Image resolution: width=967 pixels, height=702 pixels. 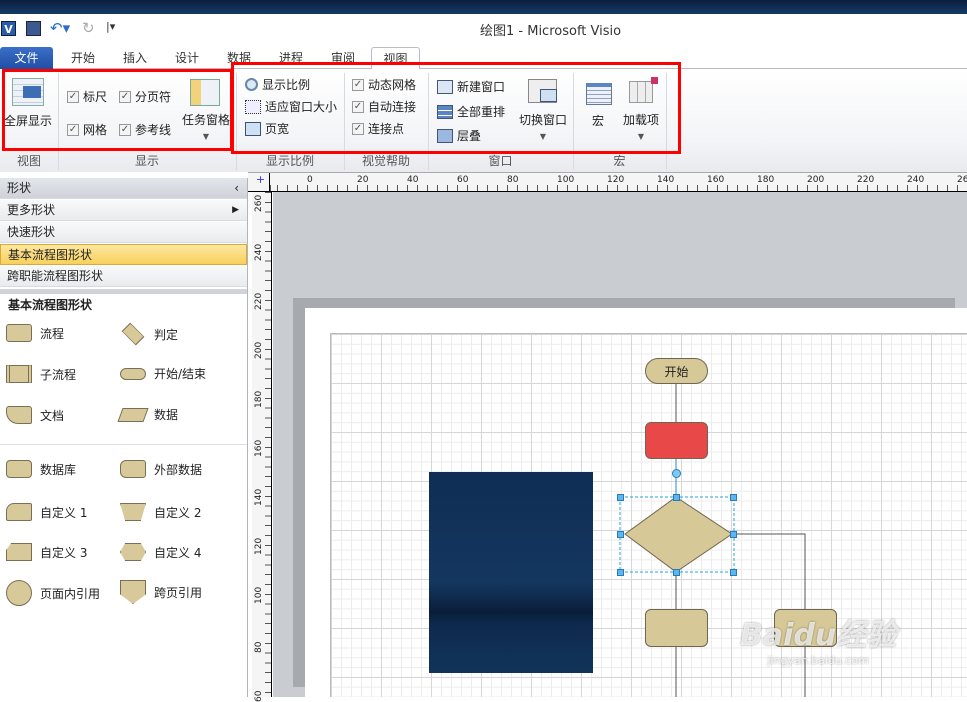 What do you see at coordinates (676, 440) in the screenshot?
I see `process-shape-highlighted` at bounding box center [676, 440].